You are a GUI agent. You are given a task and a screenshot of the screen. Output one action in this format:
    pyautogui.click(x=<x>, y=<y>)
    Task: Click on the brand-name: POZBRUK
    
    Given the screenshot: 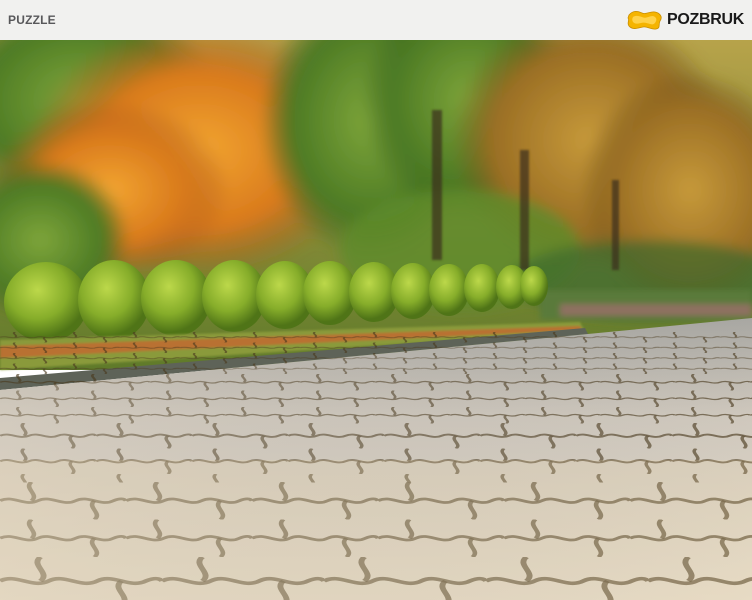 What is the action you would take?
    pyautogui.click(x=705, y=19)
    